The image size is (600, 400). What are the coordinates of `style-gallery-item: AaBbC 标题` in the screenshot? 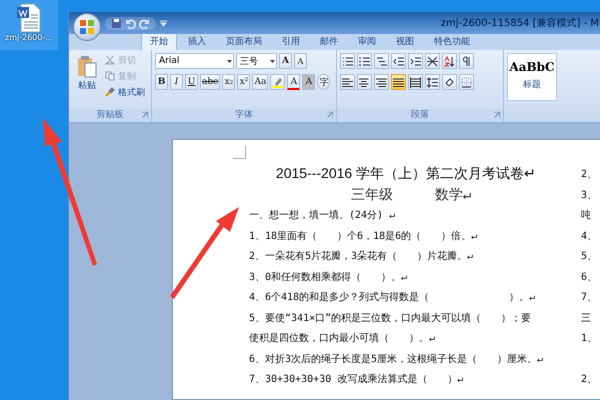 It's located at (532, 77).